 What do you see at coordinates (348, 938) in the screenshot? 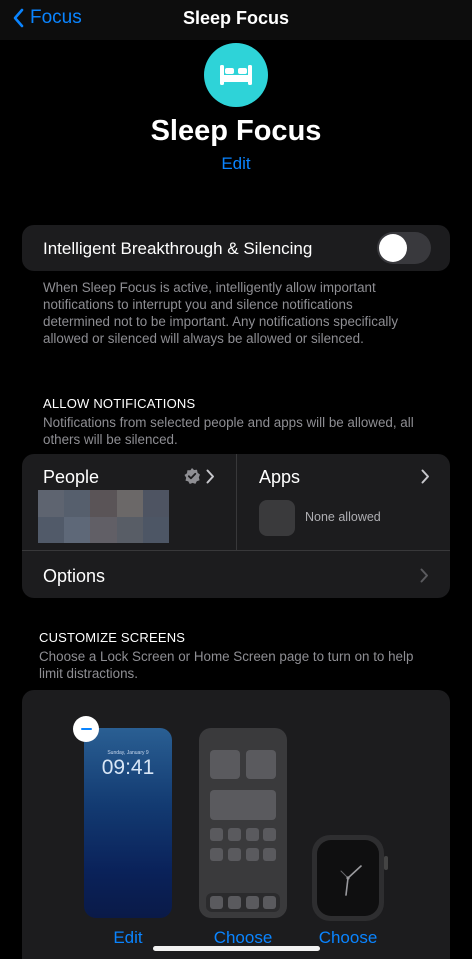
I see `choose-watch-face-button: Choose` at bounding box center [348, 938].